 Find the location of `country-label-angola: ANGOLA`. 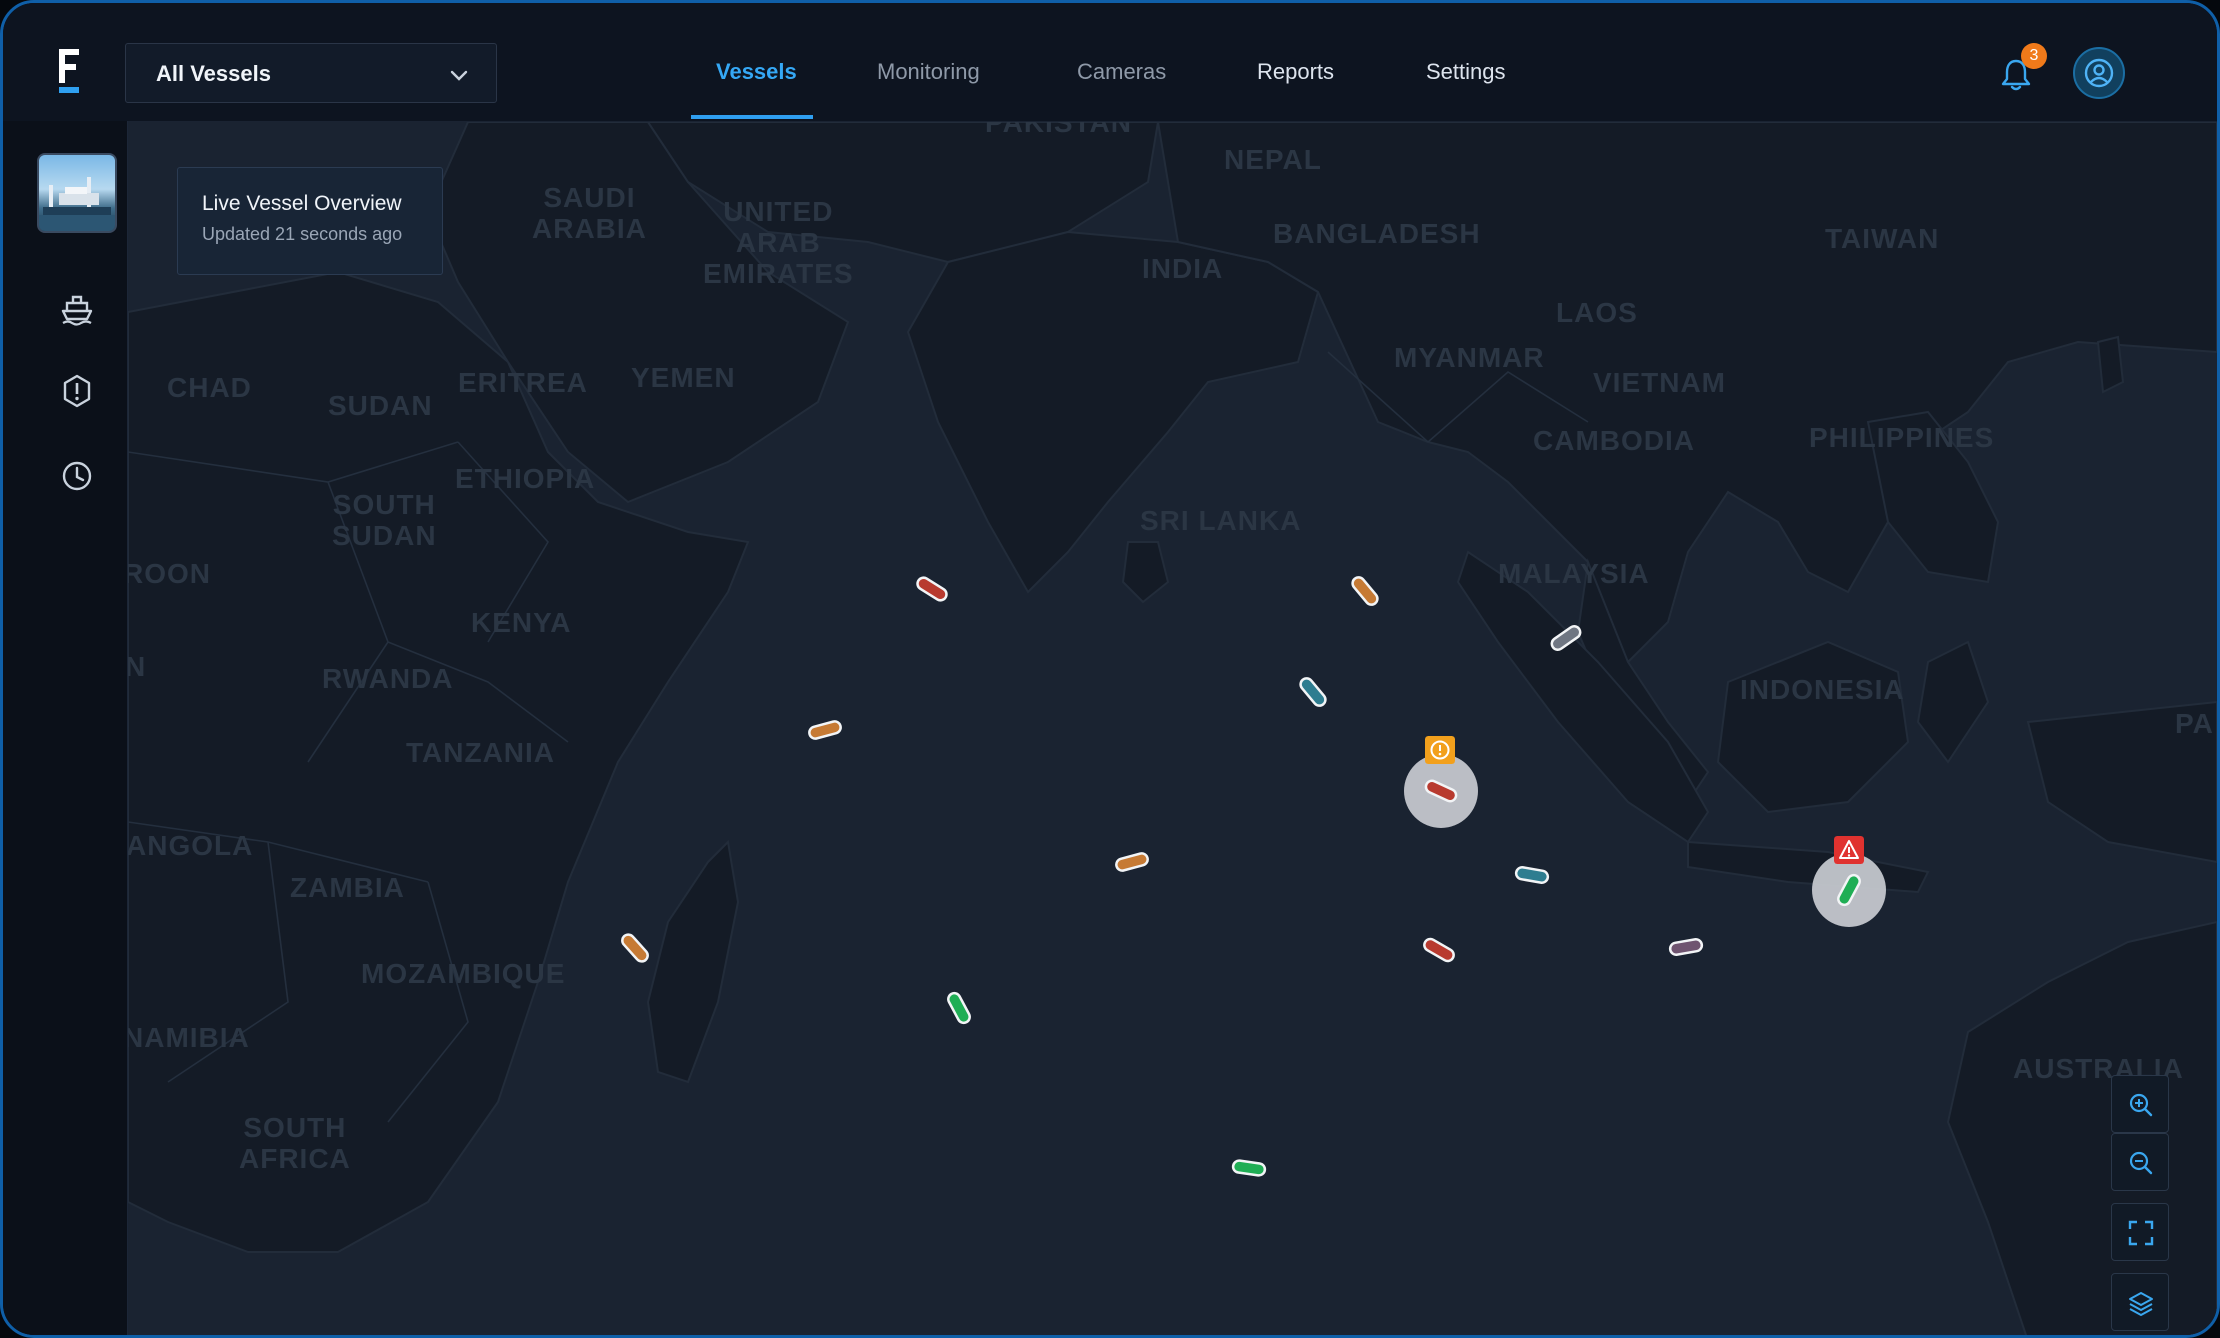

country-label-angola: ANGOLA is located at coordinates (191, 845).